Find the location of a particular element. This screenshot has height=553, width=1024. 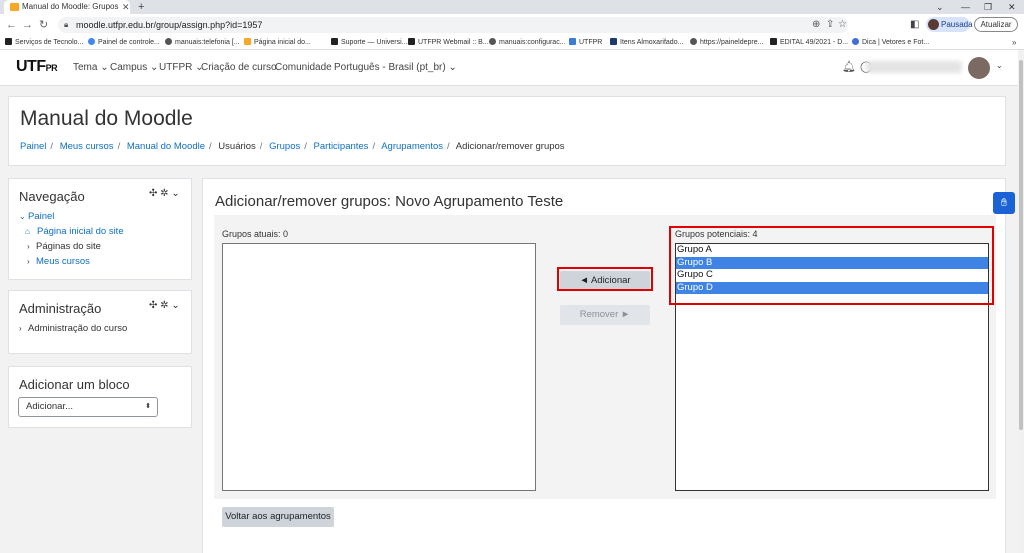

menu-comunidade: Comunidade is located at coordinates (303, 68).